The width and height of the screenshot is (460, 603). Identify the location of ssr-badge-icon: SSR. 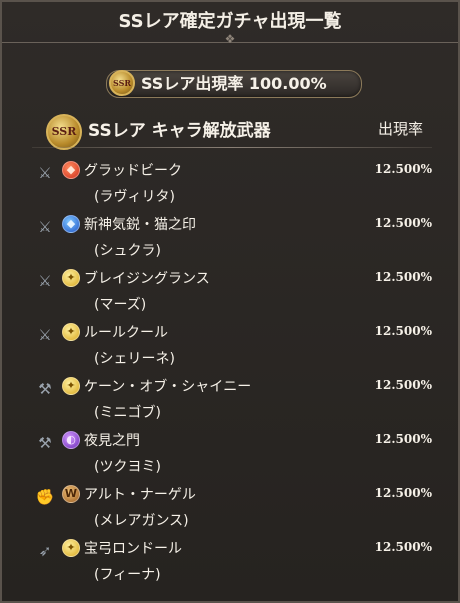
(122, 83).